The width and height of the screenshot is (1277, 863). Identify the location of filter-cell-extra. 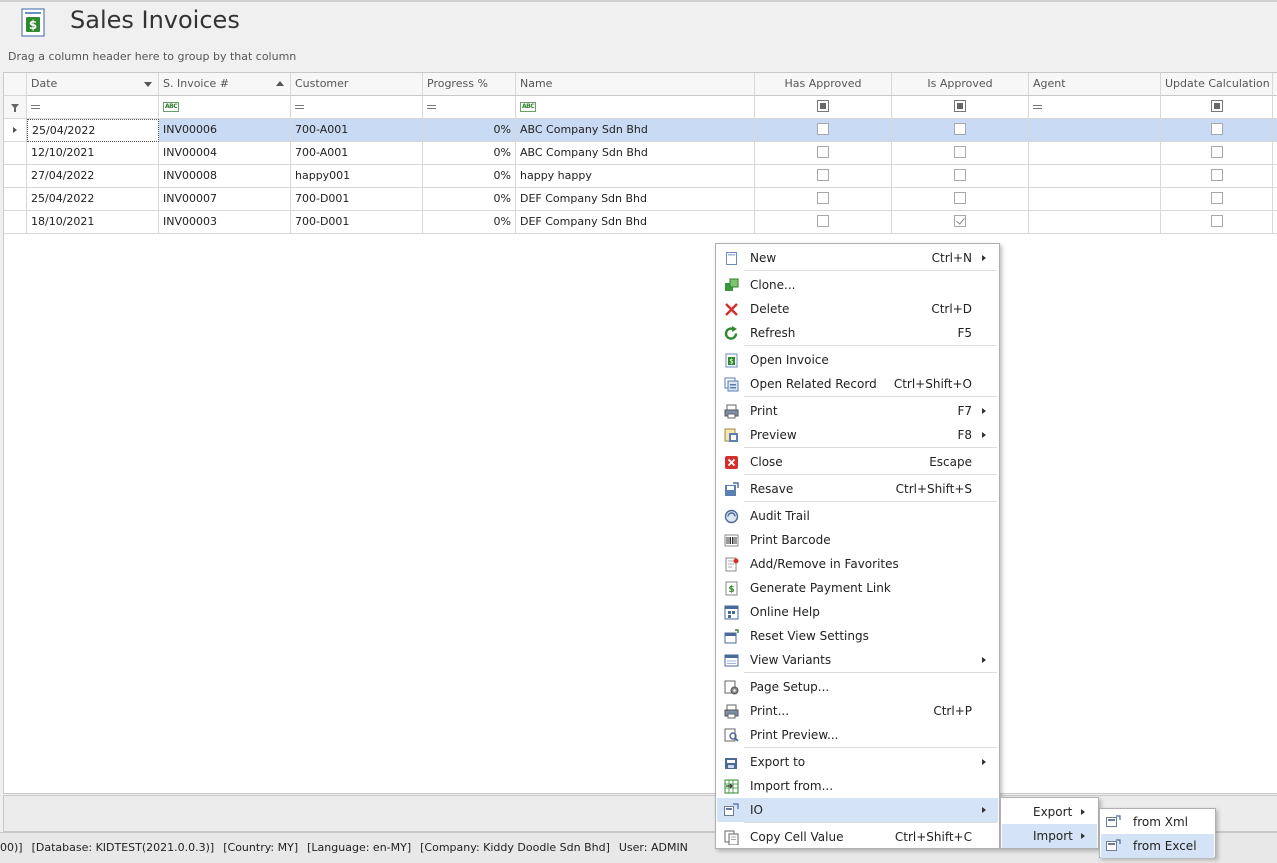
(1275, 107).